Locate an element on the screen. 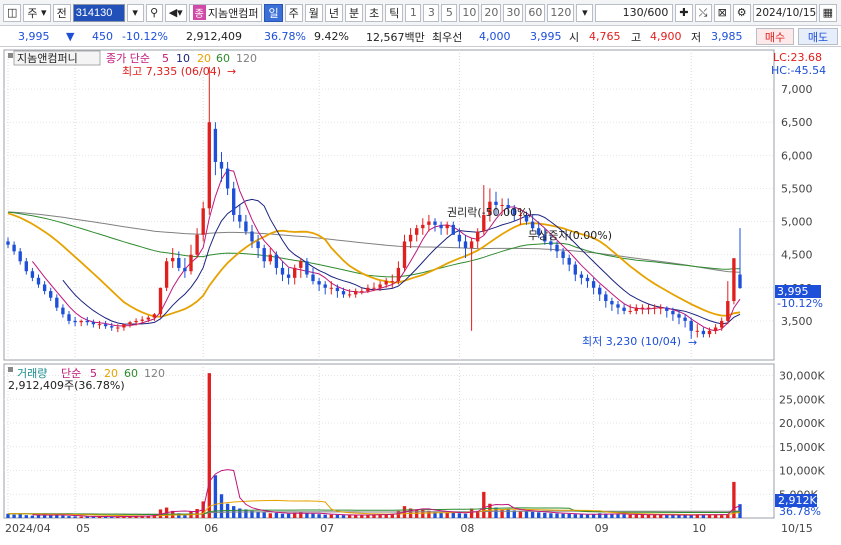 Image resolution: width=841 pixels, height=545 pixels. ask-price: 3,995 is located at coordinates (546, 36).